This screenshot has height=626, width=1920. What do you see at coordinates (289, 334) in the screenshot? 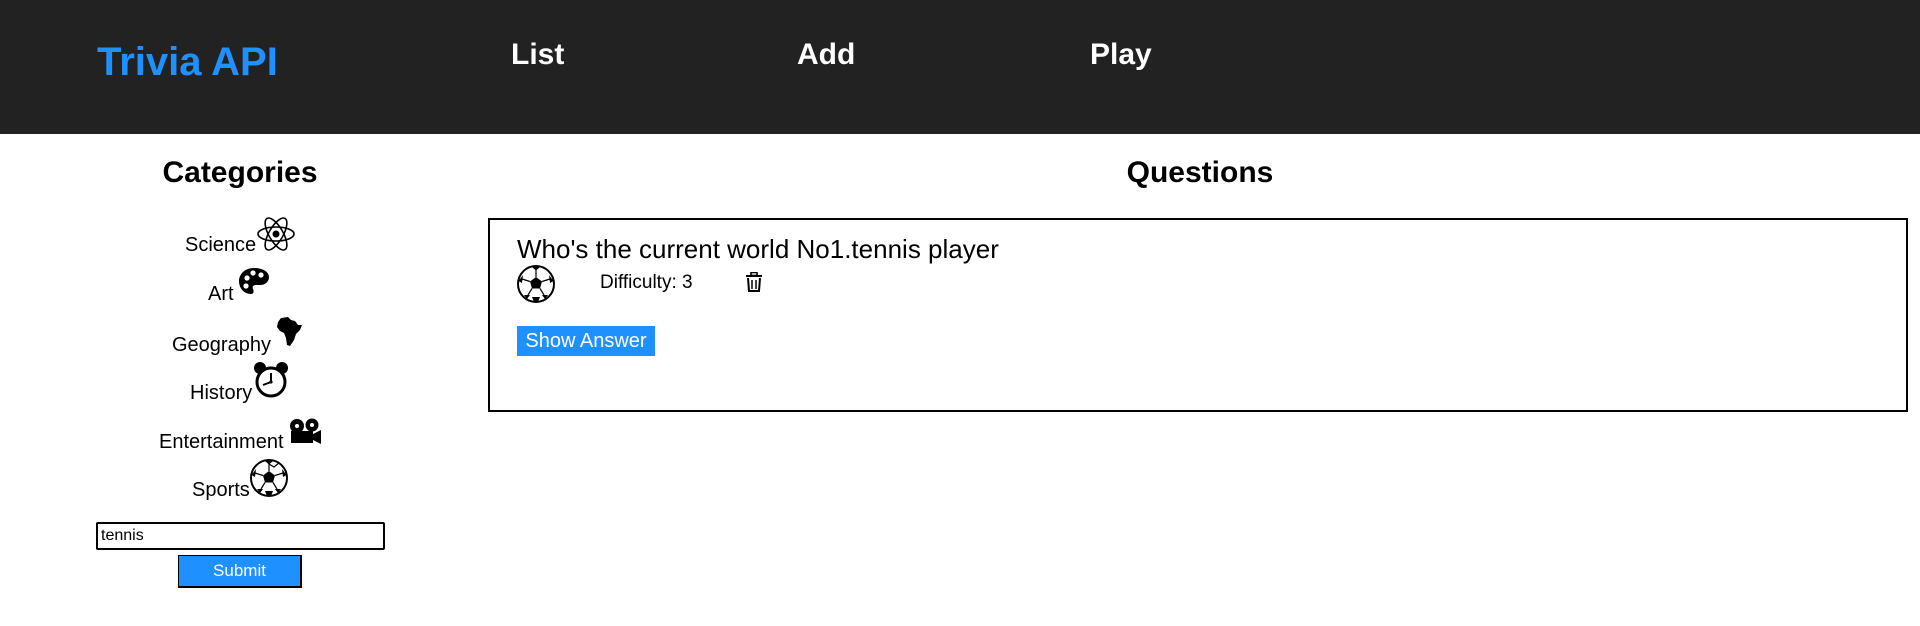
I see `africa-icon` at bounding box center [289, 334].